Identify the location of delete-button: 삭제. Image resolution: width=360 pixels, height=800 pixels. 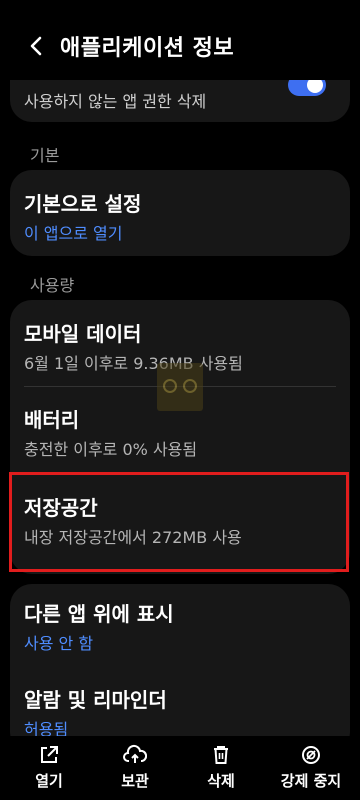
(221, 767).